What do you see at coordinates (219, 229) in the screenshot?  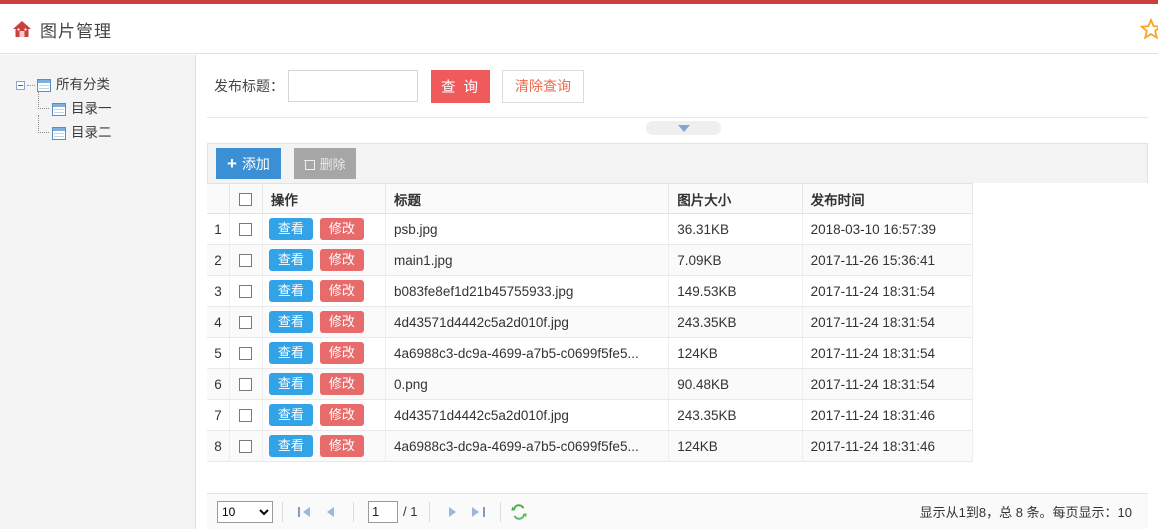 I see `row-index: 1` at bounding box center [219, 229].